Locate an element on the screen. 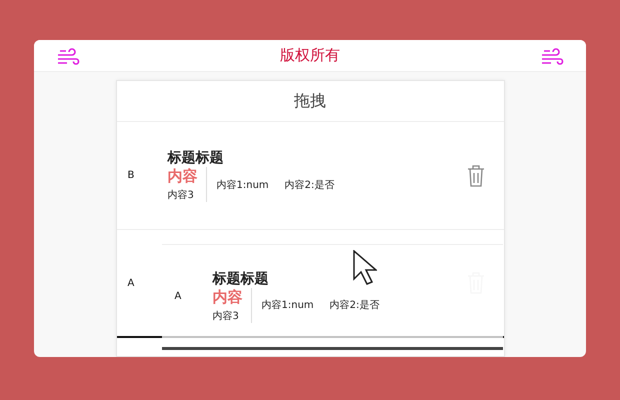 The height and width of the screenshot is (400, 620). trash-icon is located at coordinates (476, 176).